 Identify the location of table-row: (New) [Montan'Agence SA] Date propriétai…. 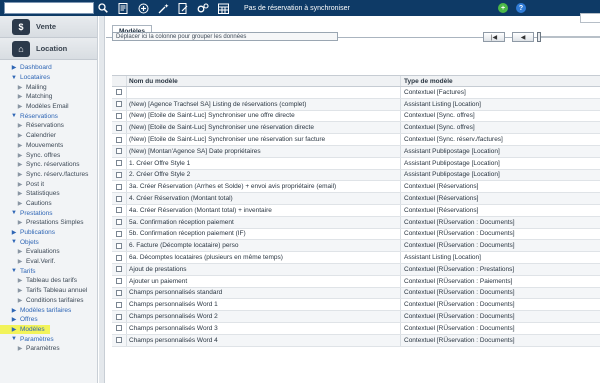
(356, 151).